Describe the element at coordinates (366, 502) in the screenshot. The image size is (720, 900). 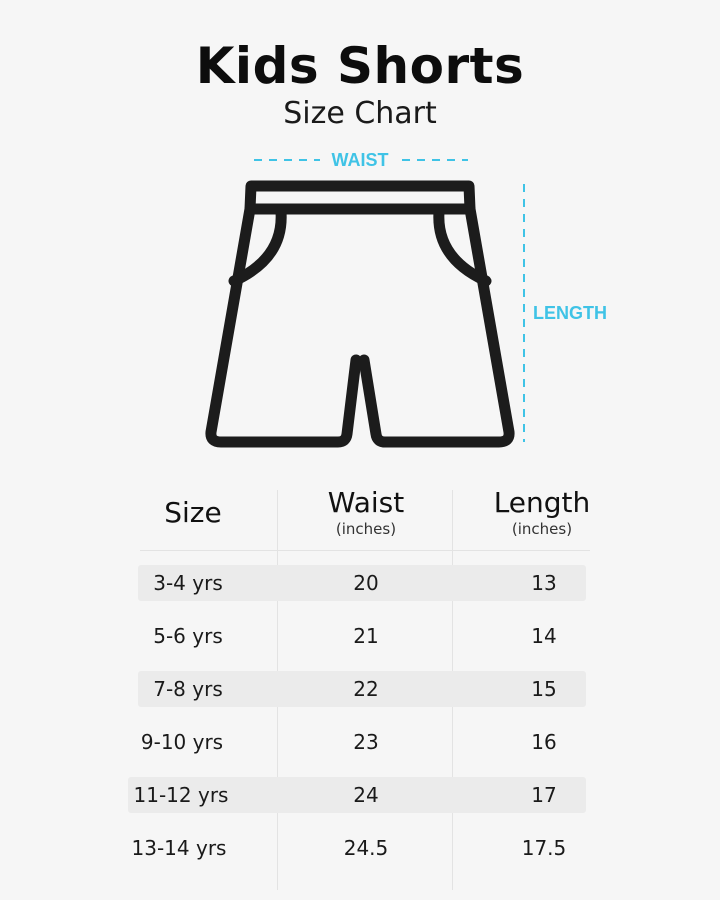
I see `waist-header-label: Waist` at that location.